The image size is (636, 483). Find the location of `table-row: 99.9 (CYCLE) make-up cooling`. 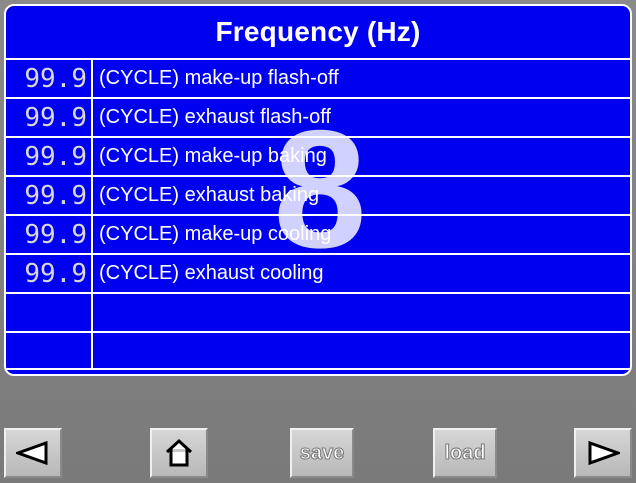

table-row: 99.9 (CYCLE) make-up cooling is located at coordinates (318, 233).